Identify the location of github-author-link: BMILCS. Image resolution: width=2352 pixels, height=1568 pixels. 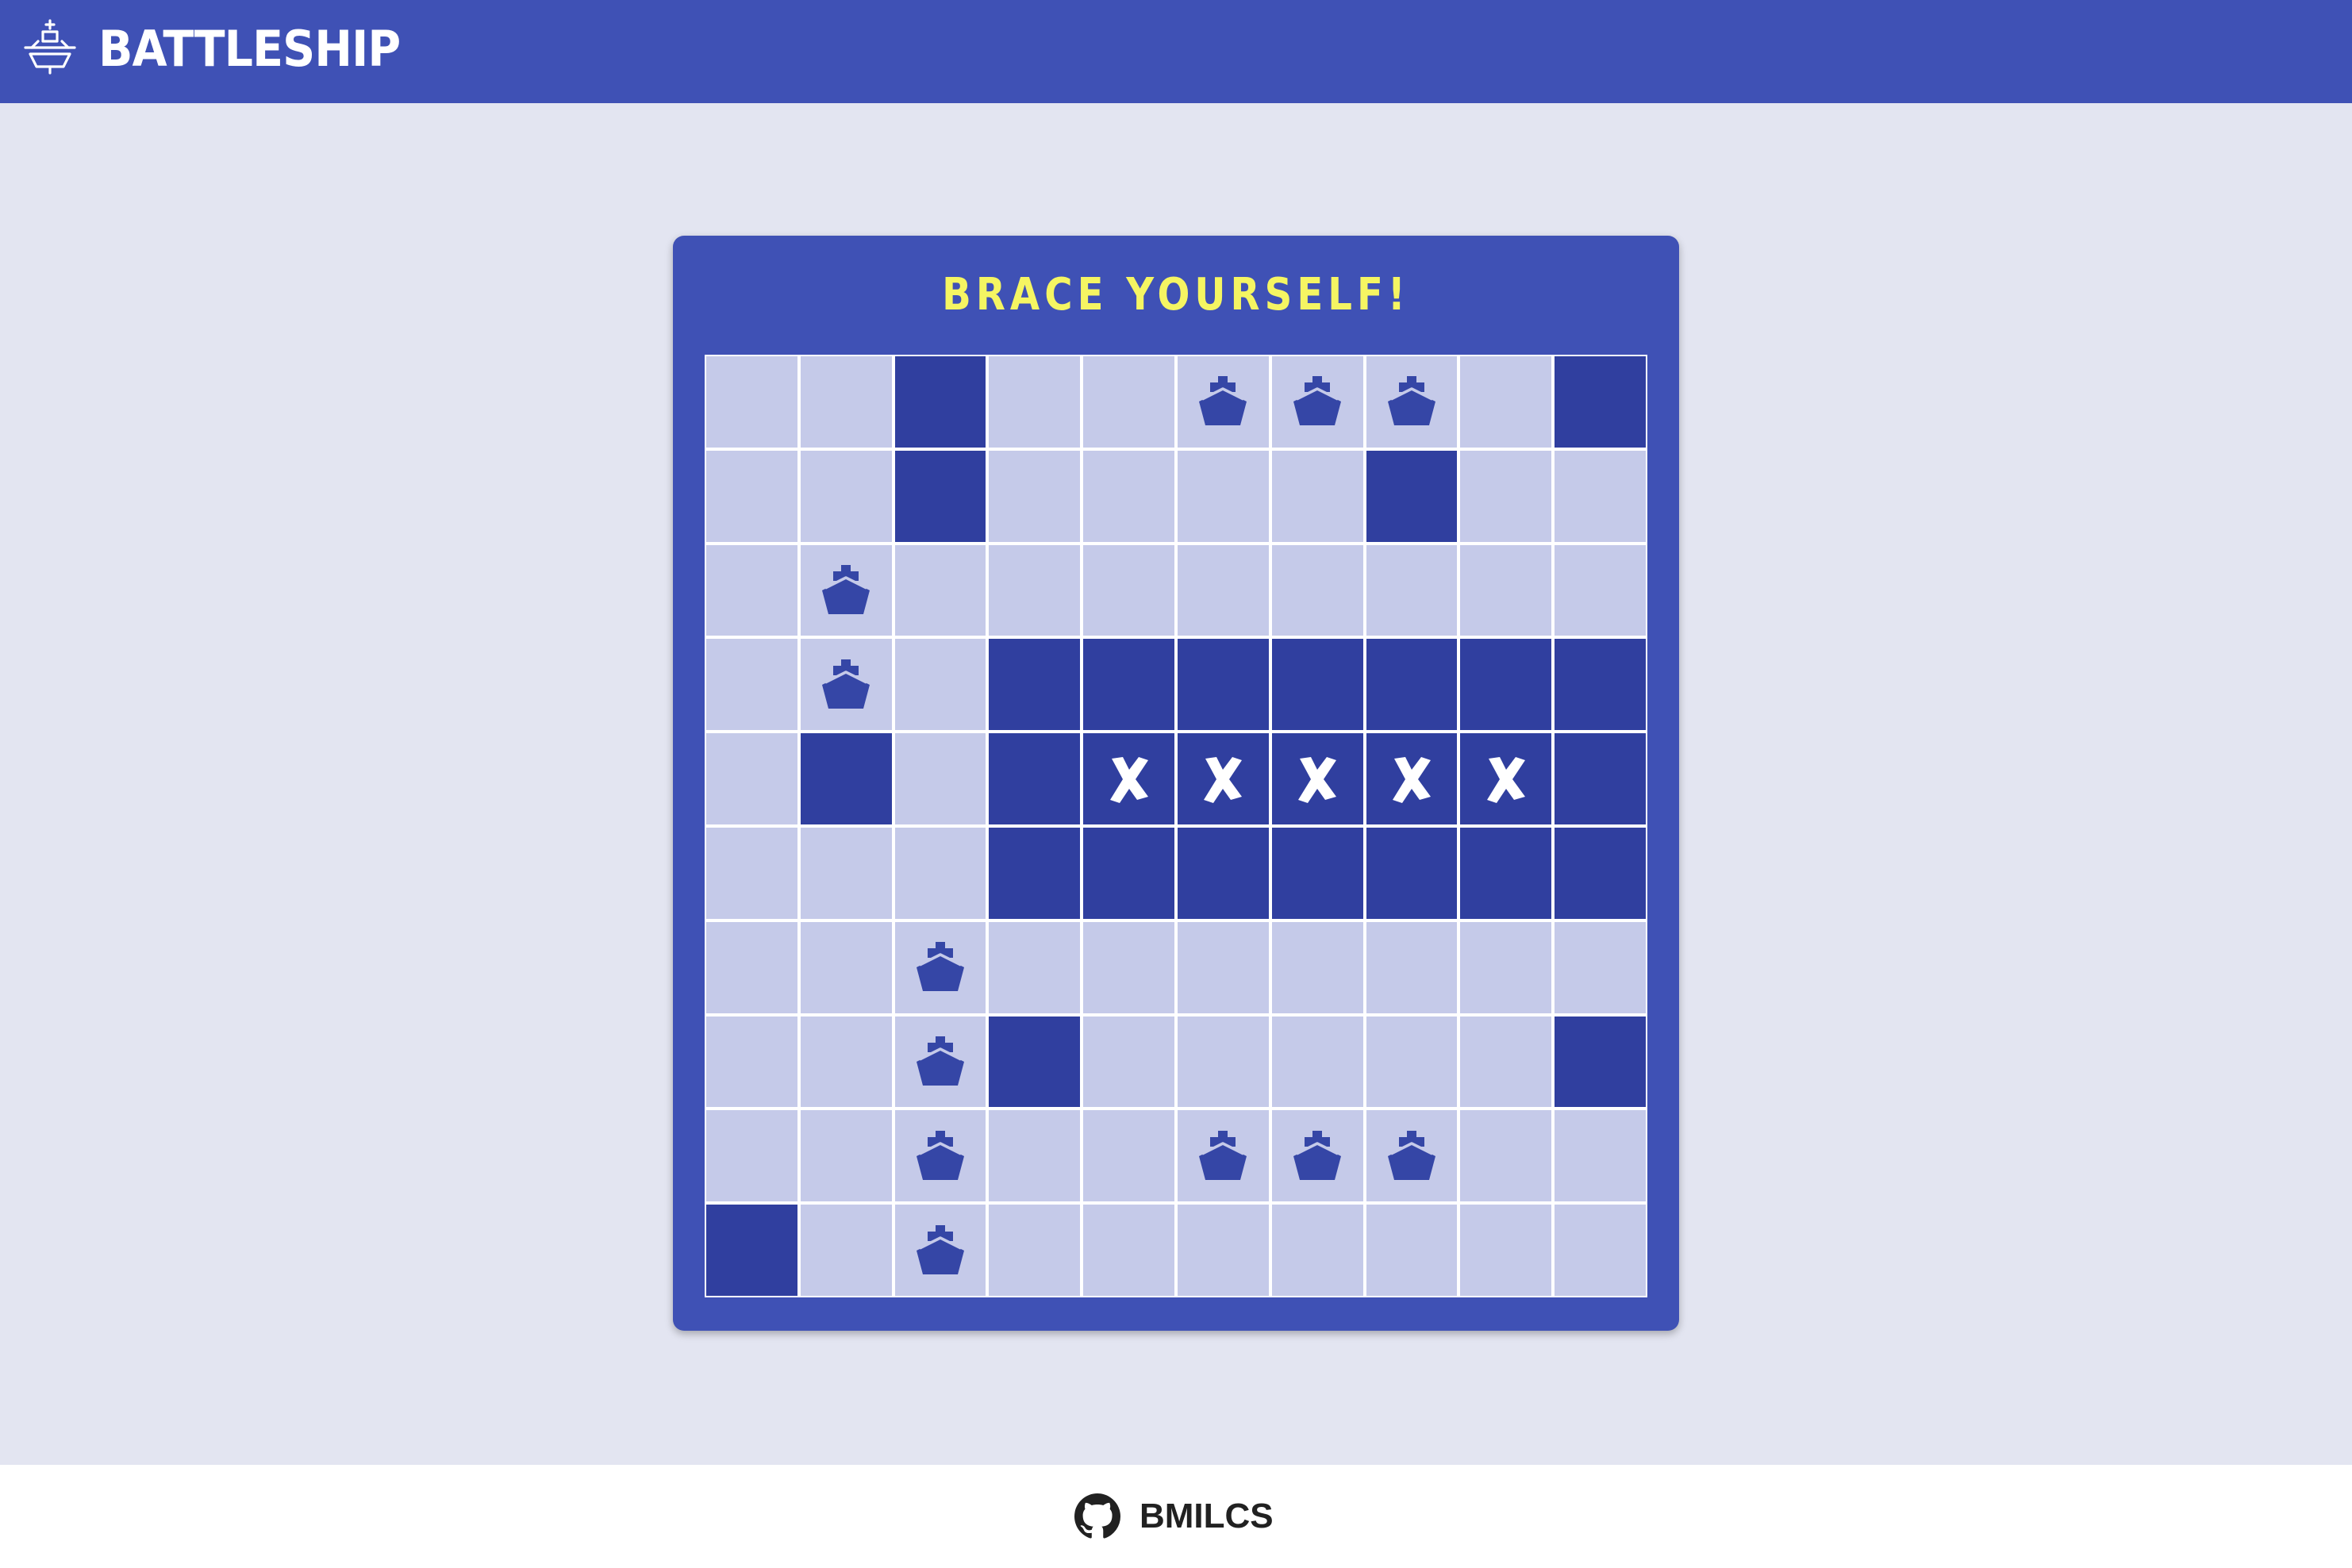
(1174, 1516).